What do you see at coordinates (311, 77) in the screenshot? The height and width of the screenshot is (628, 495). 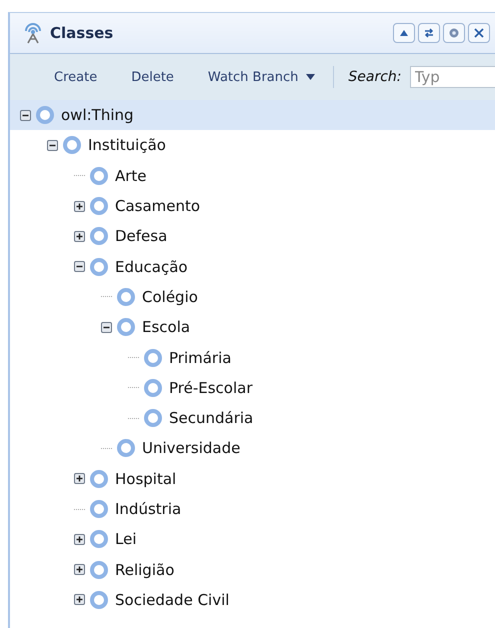 I see `caret-icon` at bounding box center [311, 77].